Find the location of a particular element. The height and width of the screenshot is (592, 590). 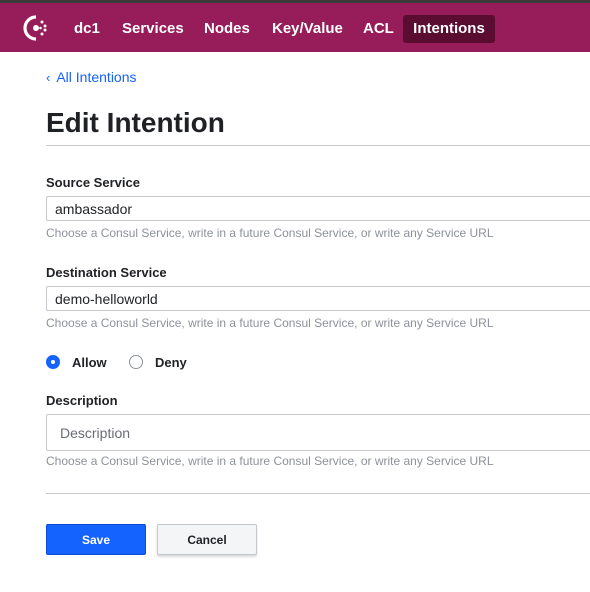

destination-service-label: Destination Service is located at coordinates (106, 272).